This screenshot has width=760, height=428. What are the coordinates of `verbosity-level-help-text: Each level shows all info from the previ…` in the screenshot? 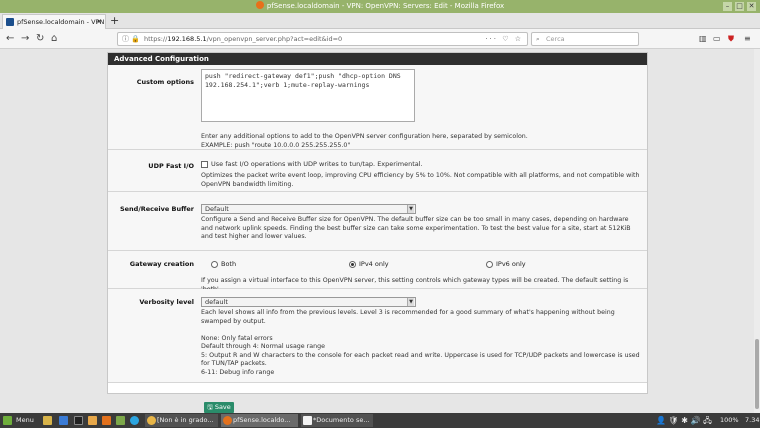 It's located at (408, 317).